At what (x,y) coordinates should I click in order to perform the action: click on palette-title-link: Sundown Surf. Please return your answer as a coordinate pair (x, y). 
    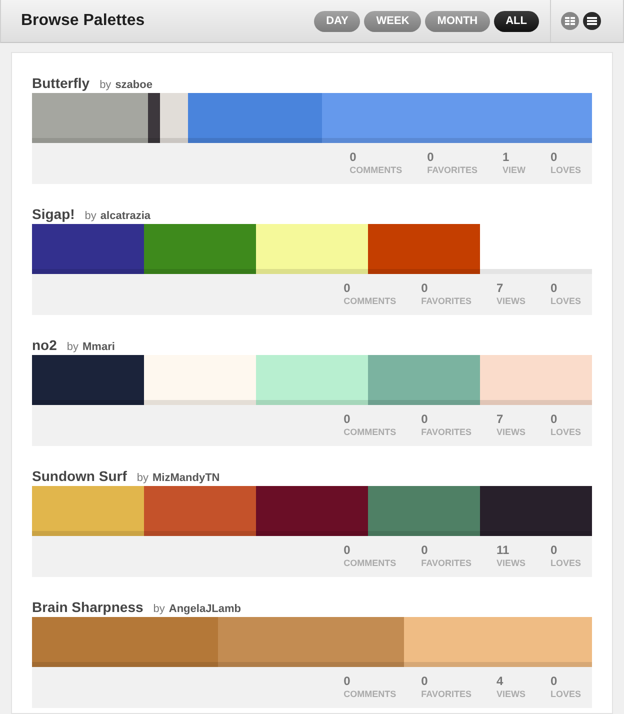
    Looking at the image, I should click on (79, 476).